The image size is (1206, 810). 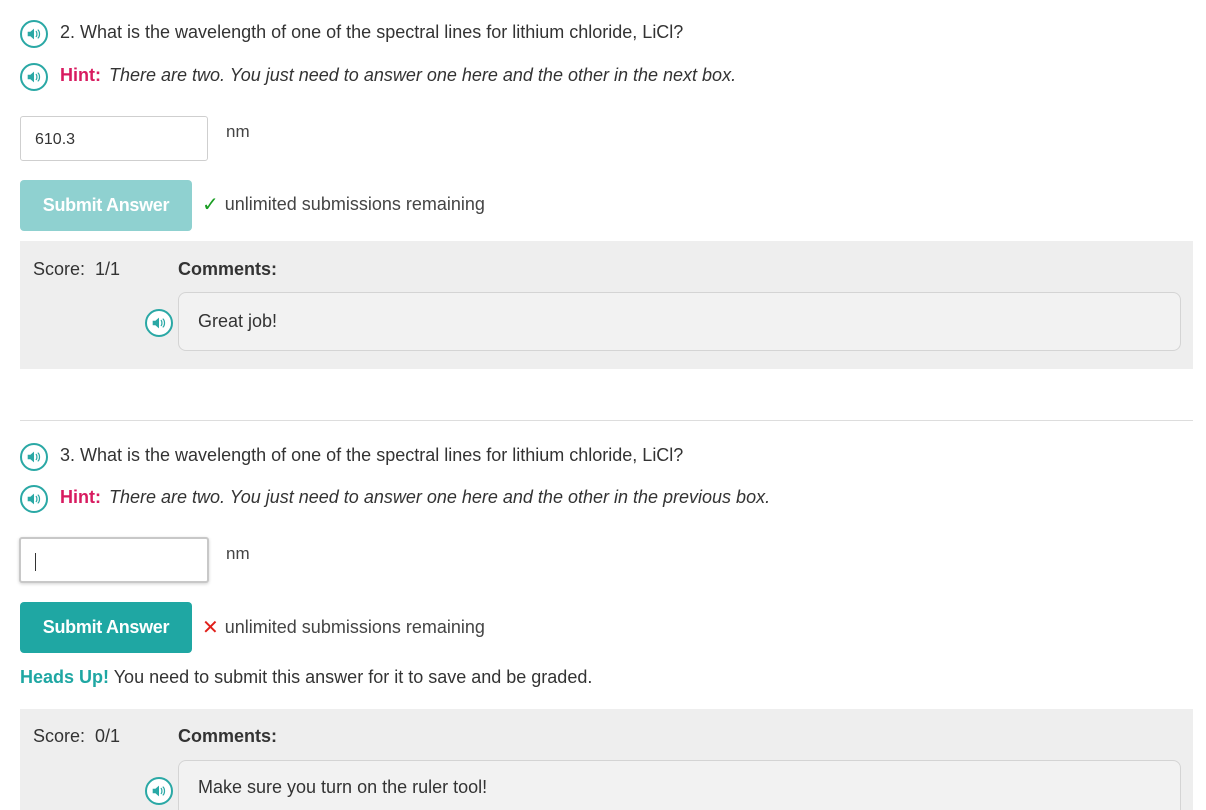 What do you see at coordinates (114, 138) in the screenshot?
I see `answer-input: 610.3` at bounding box center [114, 138].